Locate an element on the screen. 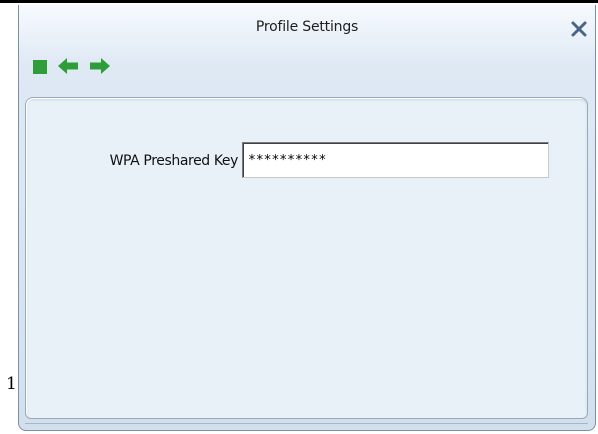  top-border-line is located at coordinates (299, 1).